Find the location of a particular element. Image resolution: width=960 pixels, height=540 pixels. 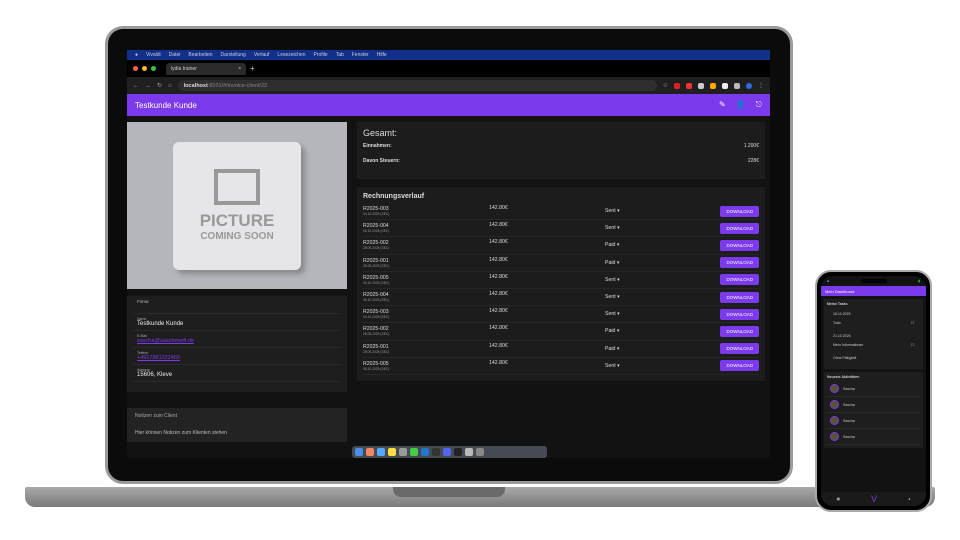

new-tab-button: + is located at coordinates (252, 68).